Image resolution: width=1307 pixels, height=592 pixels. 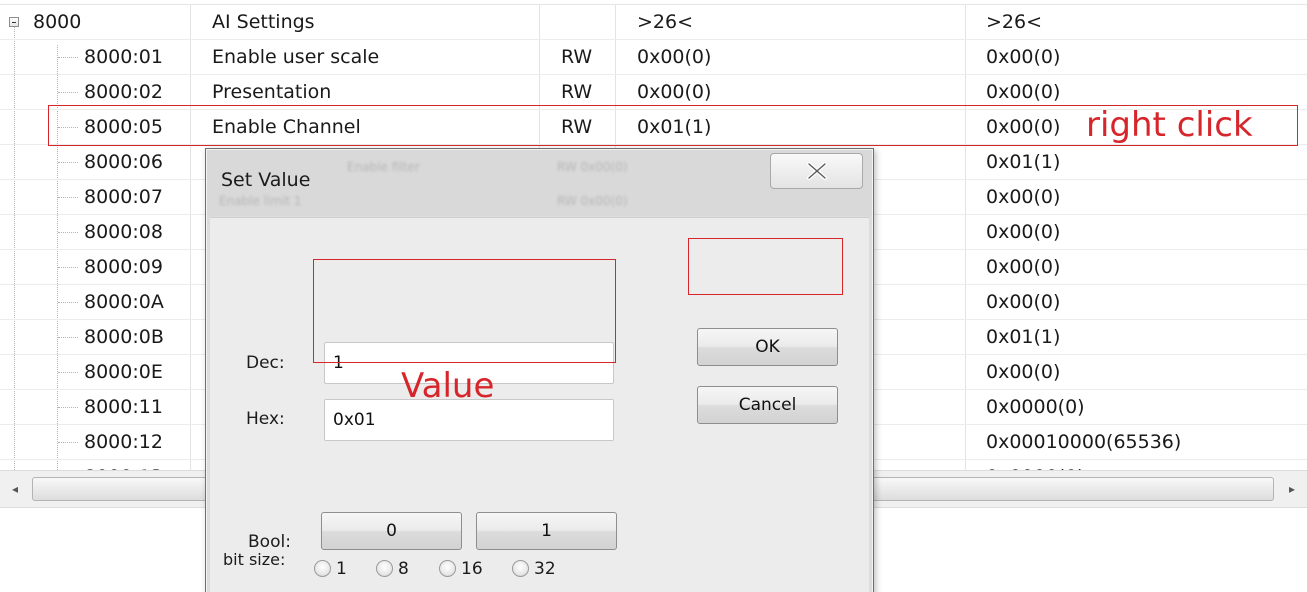 What do you see at coordinates (296, 57) in the screenshot?
I see `row-name: Enable user scale` at bounding box center [296, 57].